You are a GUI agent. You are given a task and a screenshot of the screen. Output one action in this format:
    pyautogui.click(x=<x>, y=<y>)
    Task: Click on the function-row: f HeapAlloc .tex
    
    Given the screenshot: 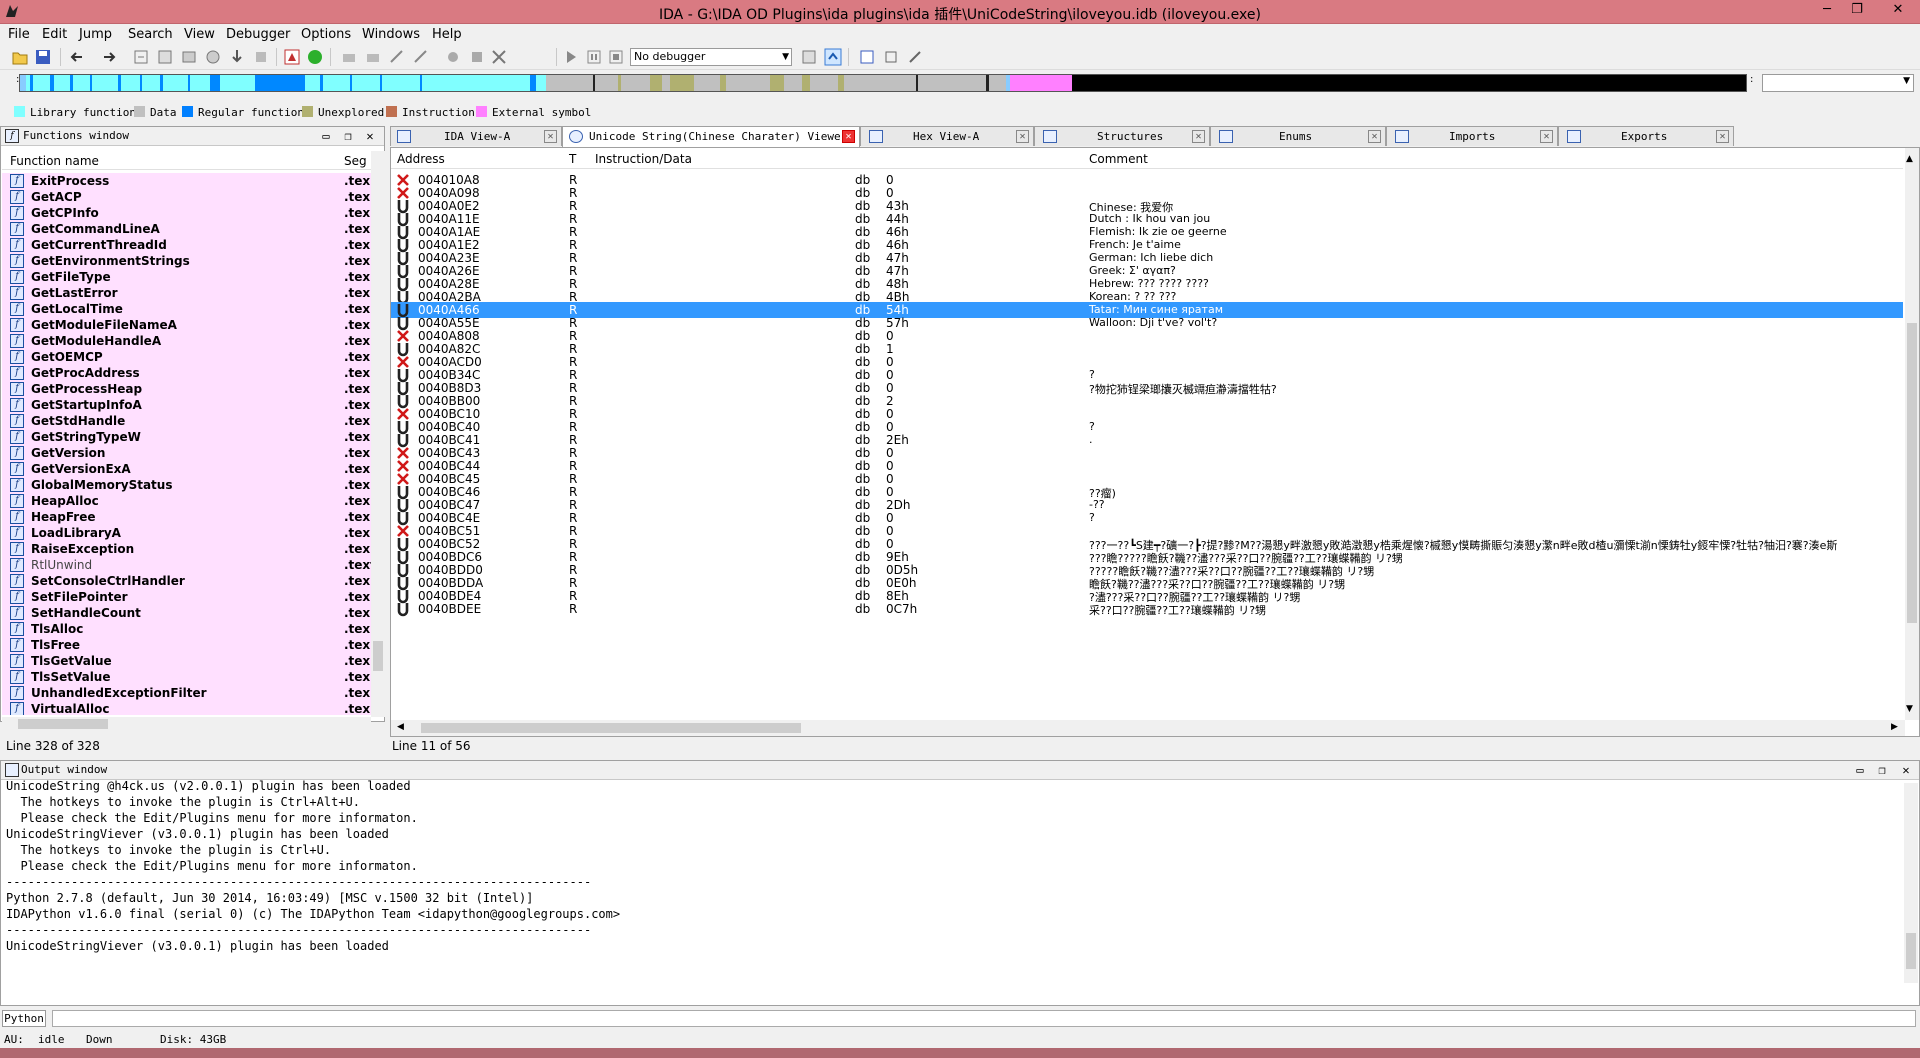 What is the action you would take?
    pyautogui.click(x=187, y=501)
    